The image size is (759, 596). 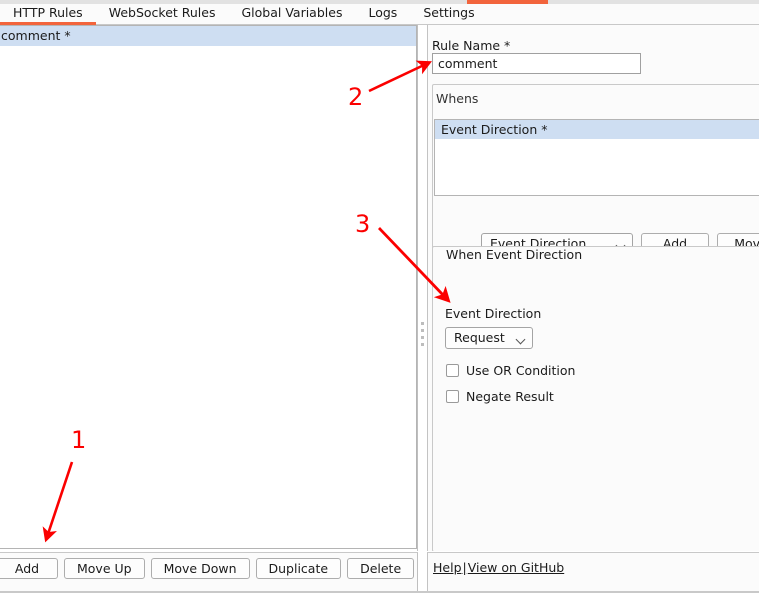 I want to click on tab-global-variables-label: Global Variables, so click(x=292, y=12).